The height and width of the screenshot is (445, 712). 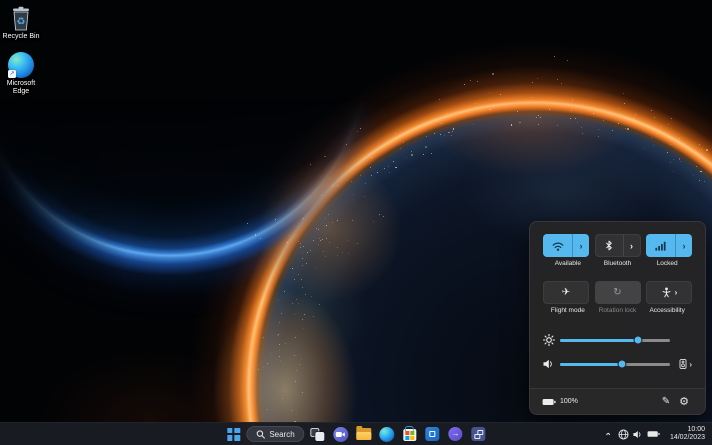 I want to click on edge-button, so click(x=387, y=434).